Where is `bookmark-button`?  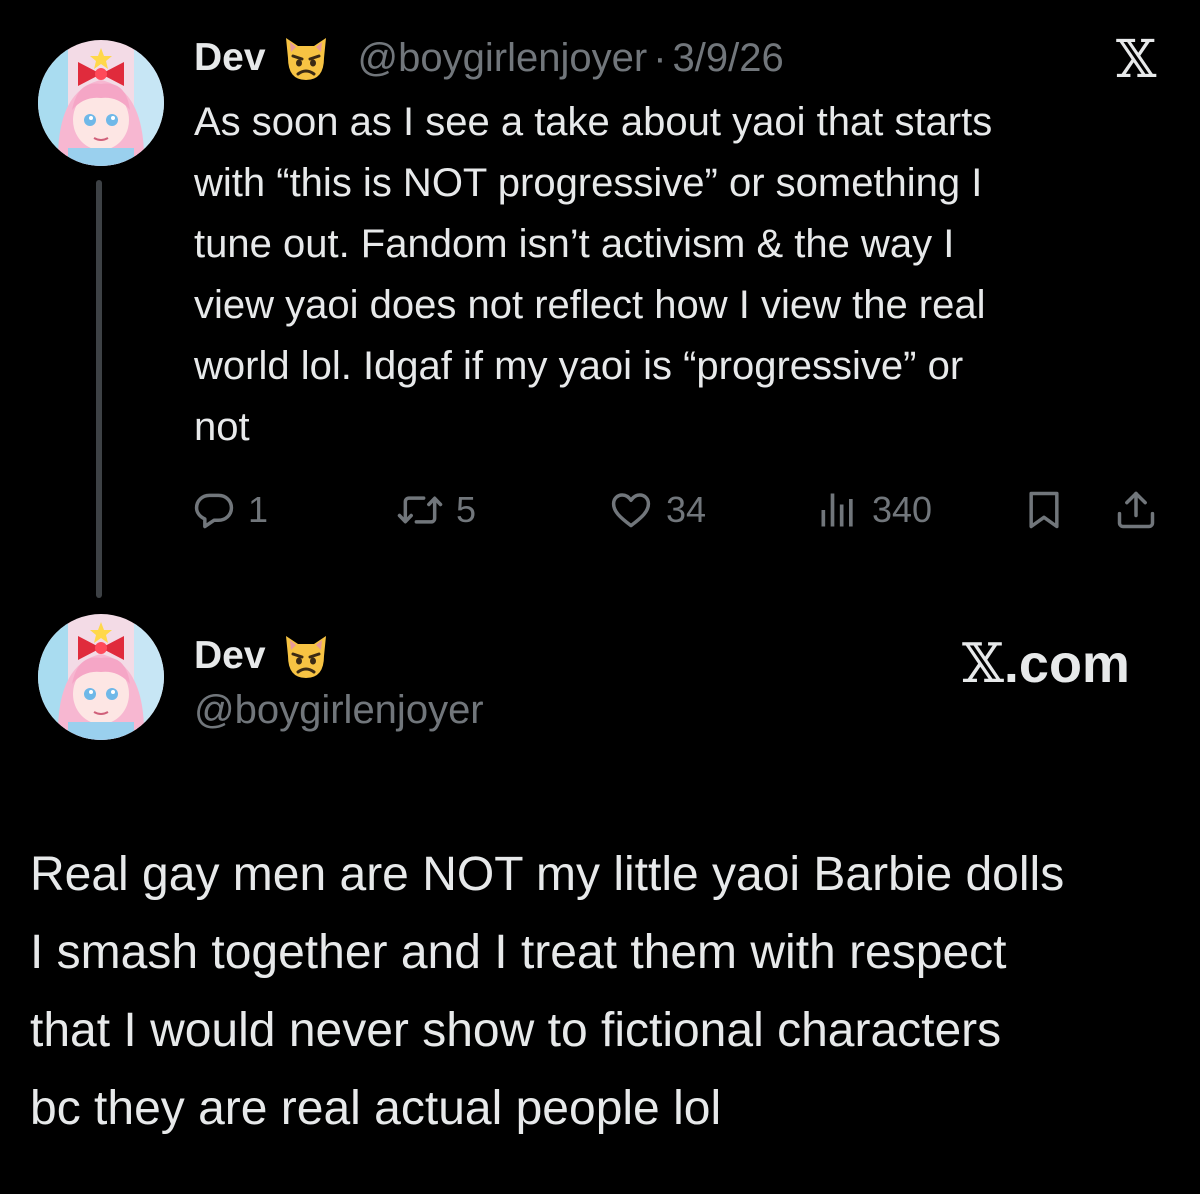 bookmark-button is located at coordinates (1044, 510).